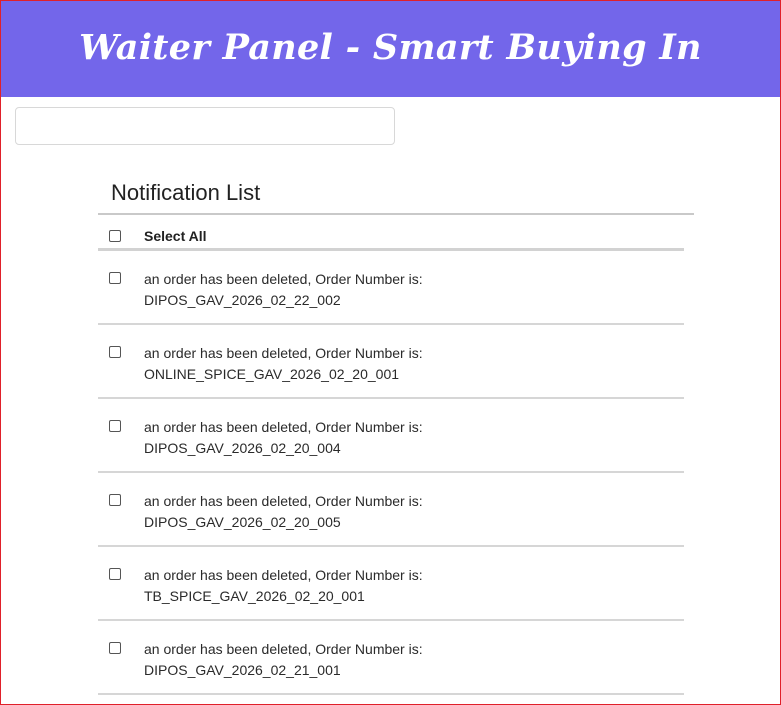  I want to click on order-number: TB_SPICE_GAV_2026_02_20_001, so click(254, 596).